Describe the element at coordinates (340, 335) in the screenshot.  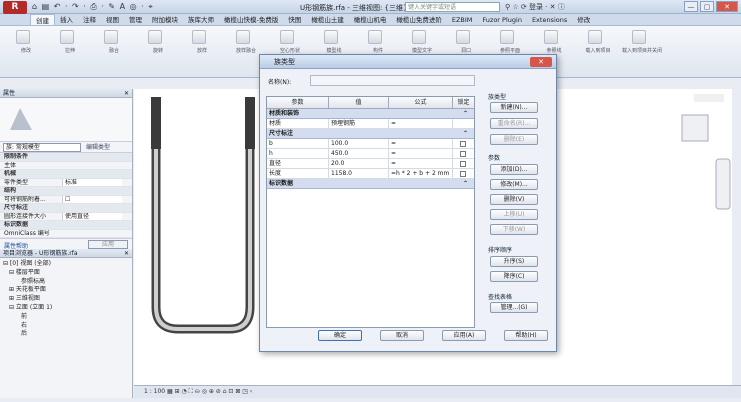
I see `ok-button: 确定` at that location.